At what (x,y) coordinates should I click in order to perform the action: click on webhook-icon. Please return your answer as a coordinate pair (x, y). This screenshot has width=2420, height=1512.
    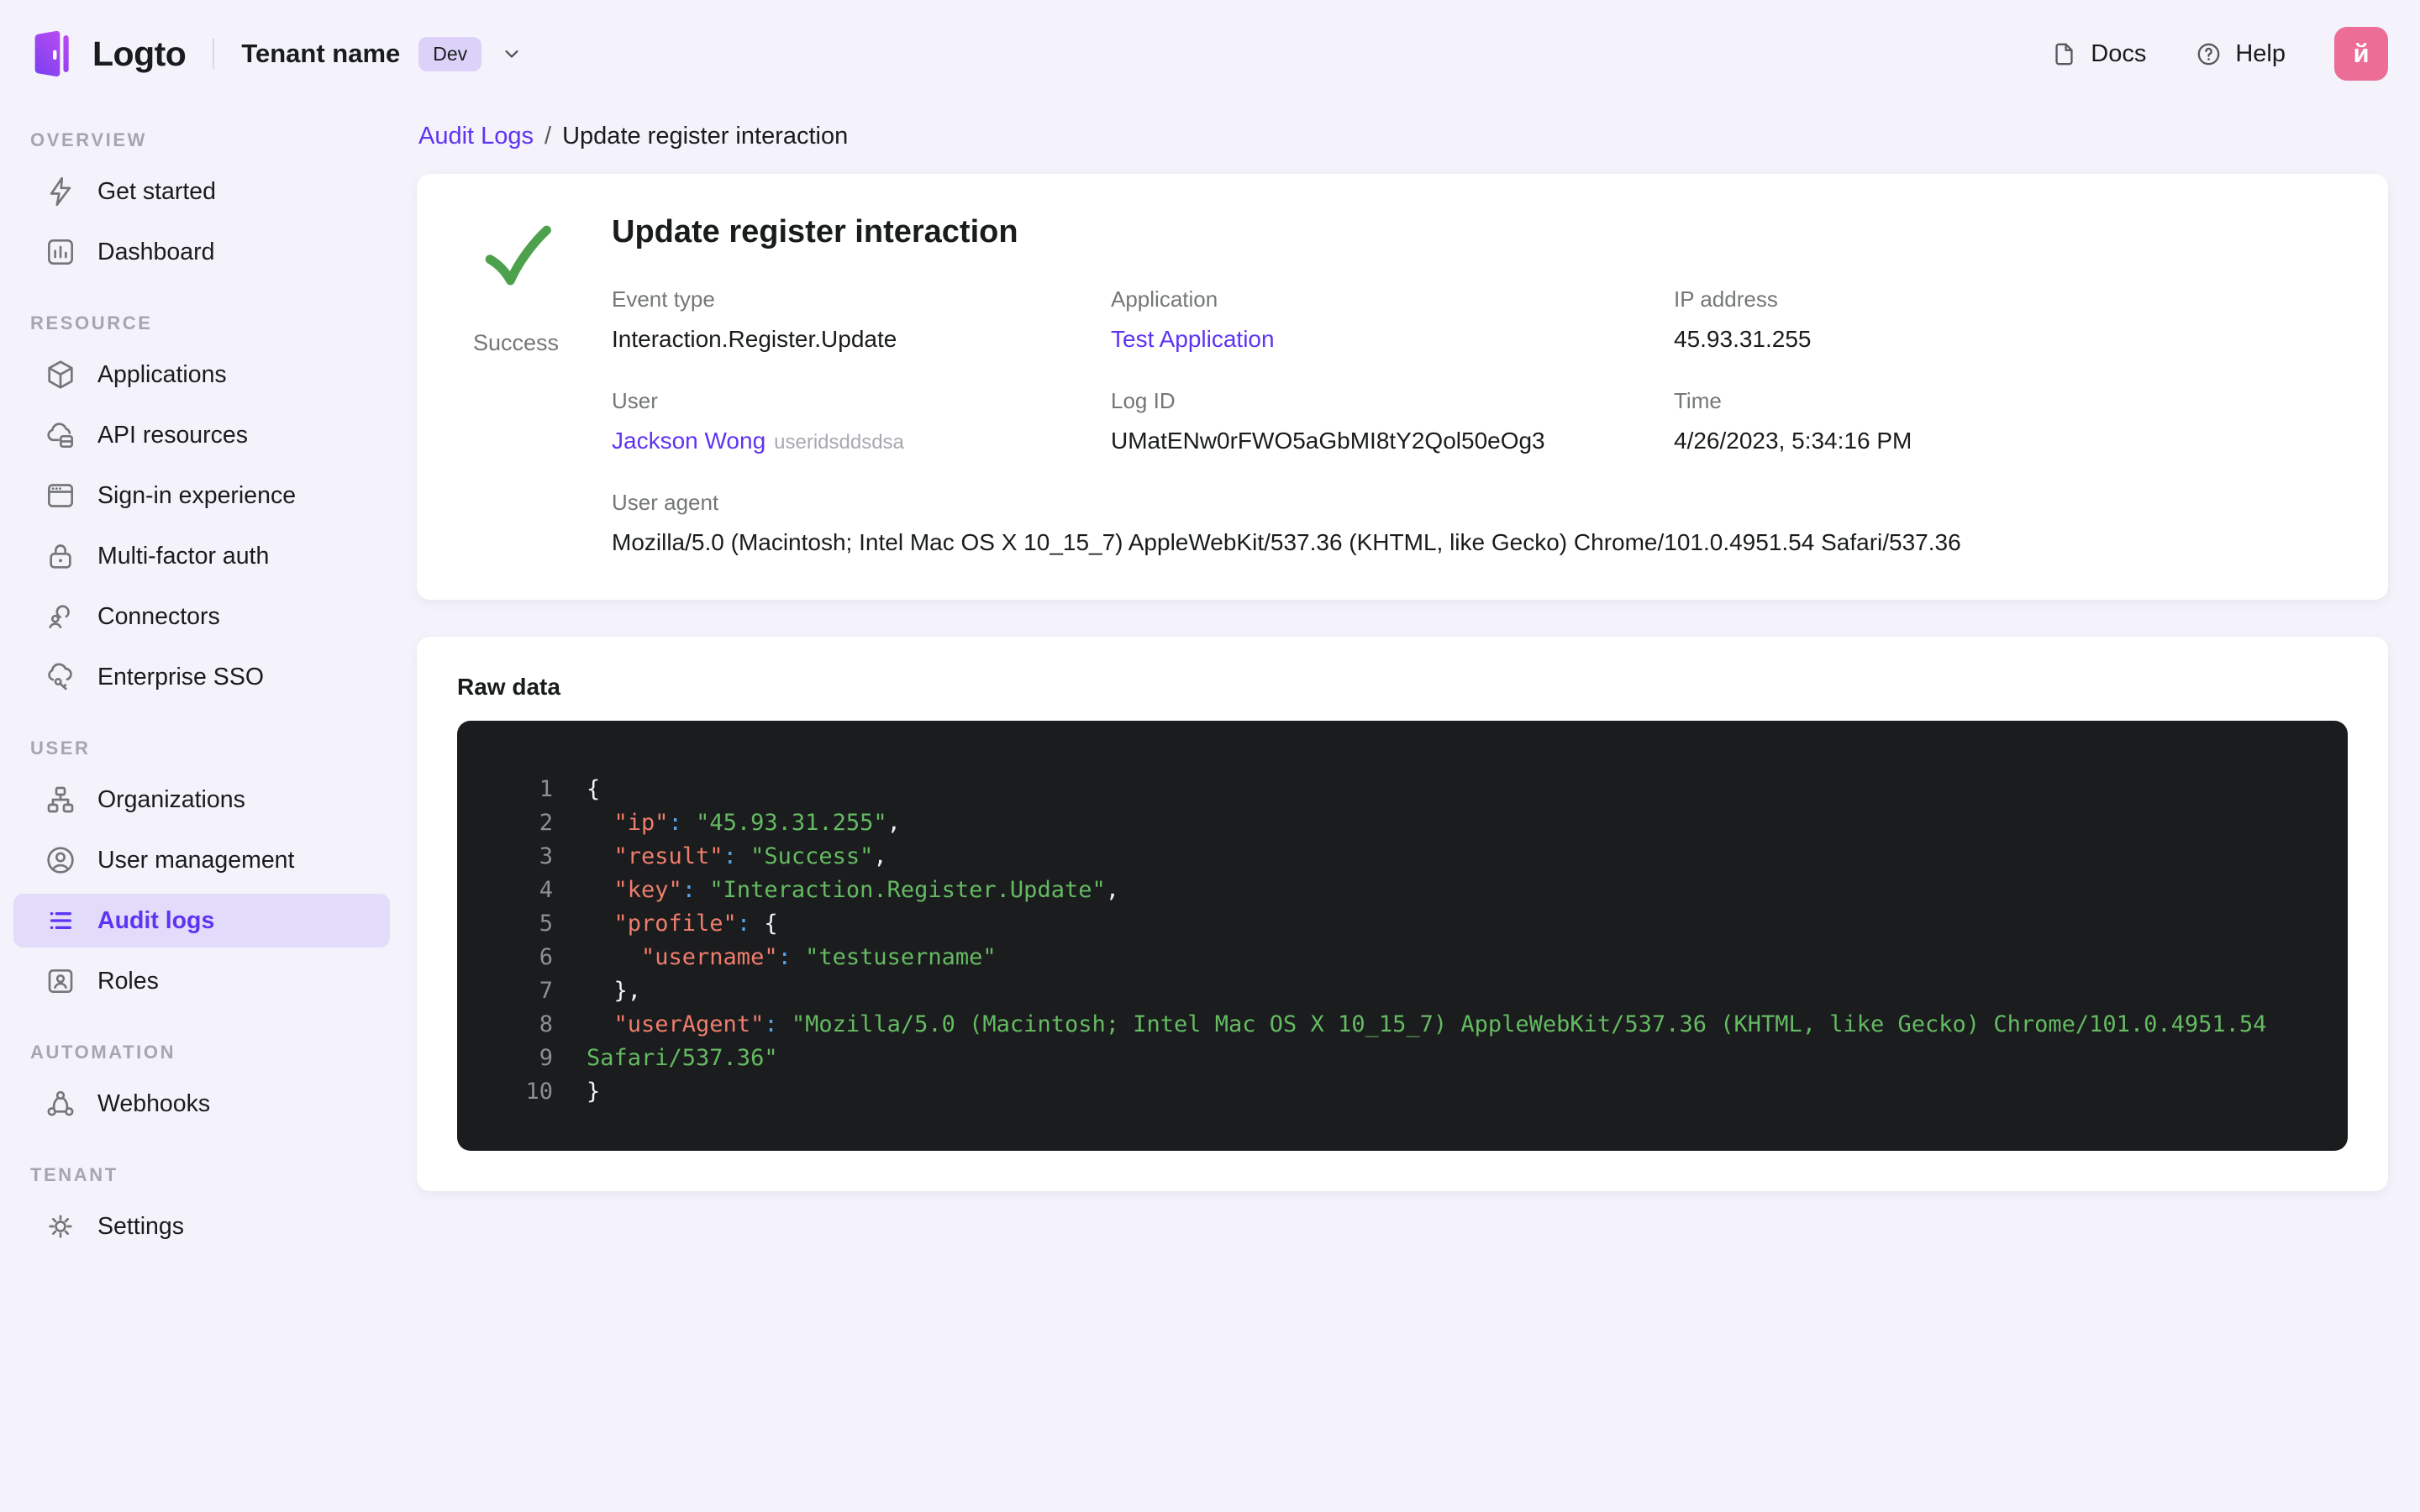
    Looking at the image, I should click on (60, 1104).